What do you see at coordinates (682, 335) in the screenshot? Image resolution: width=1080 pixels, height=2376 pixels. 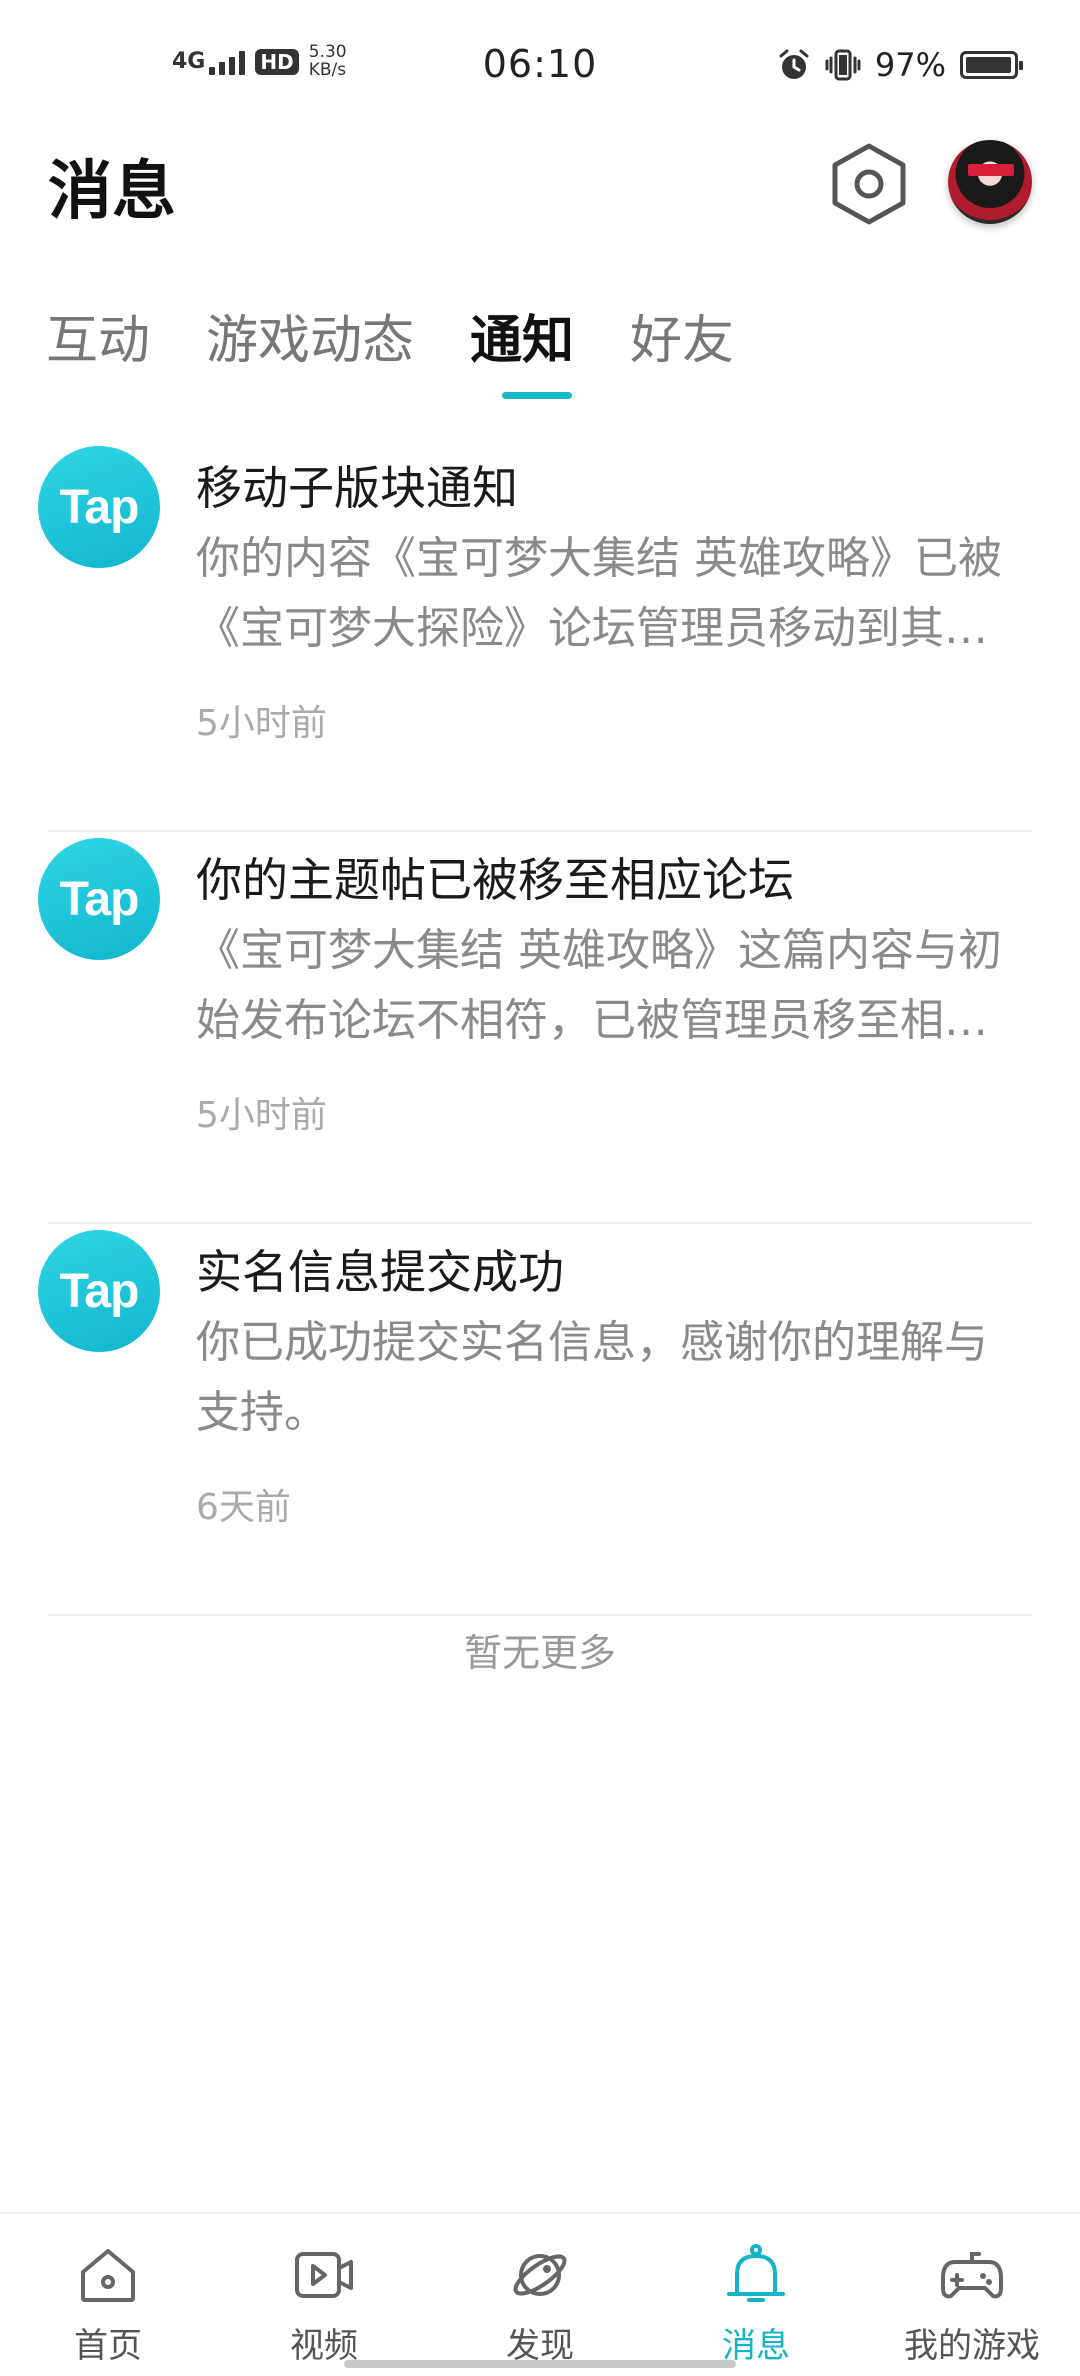 I see `tab-friends: 好友` at bounding box center [682, 335].